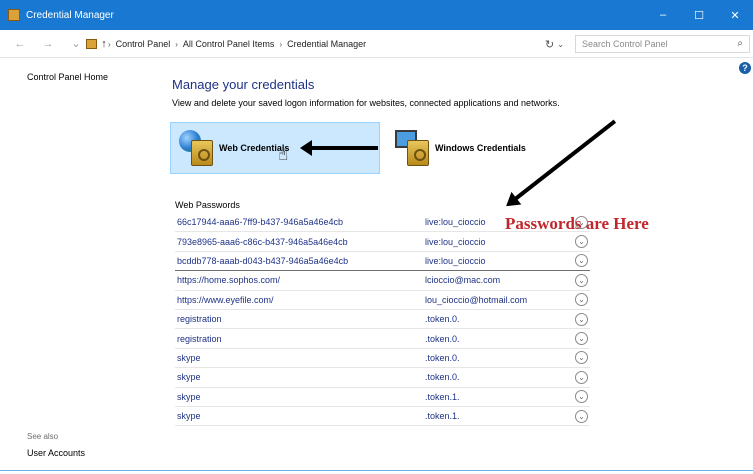  What do you see at coordinates (197, 148) in the screenshot?
I see `web-credentials-icon` at bounding box center [197, 148].